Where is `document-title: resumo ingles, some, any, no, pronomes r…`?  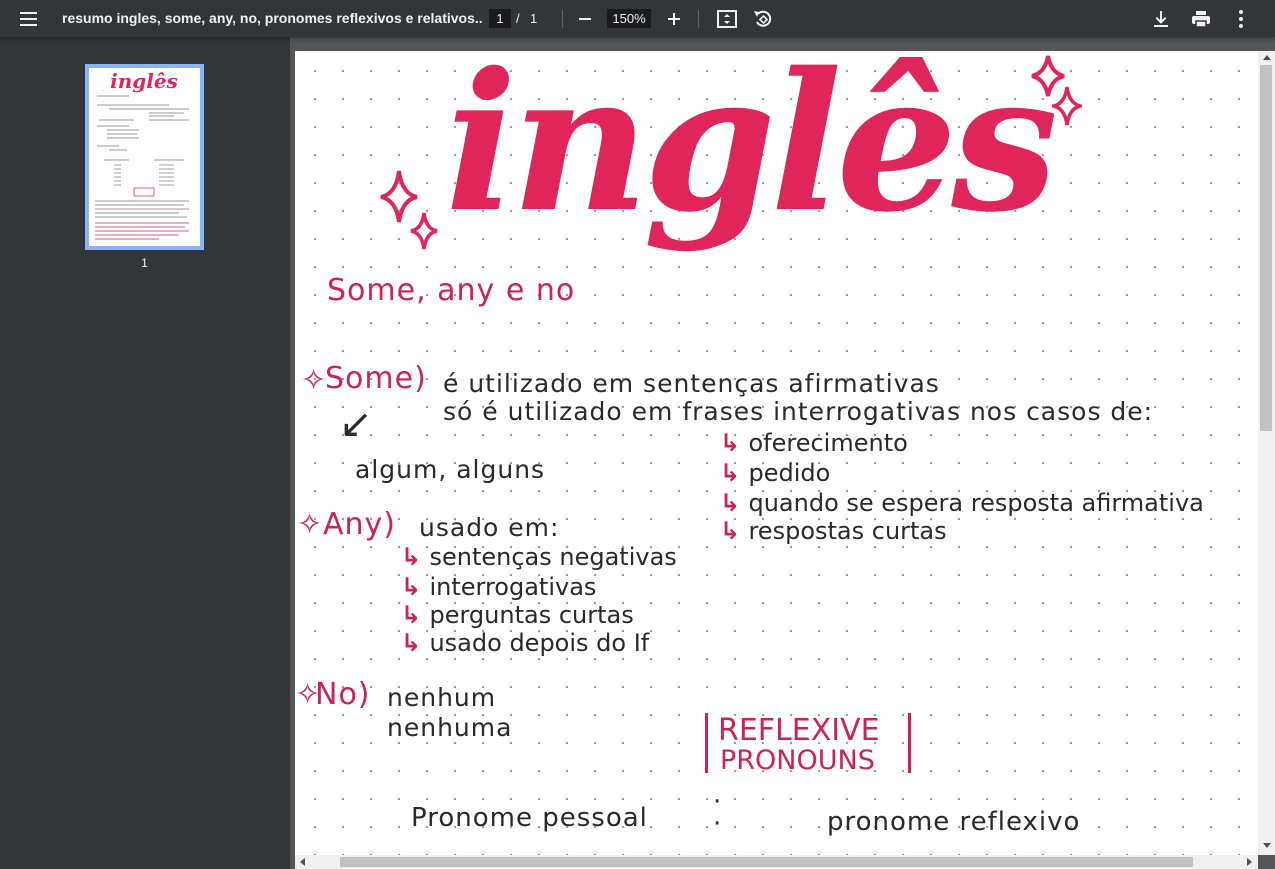 document-title: resumo ingles, some, any, no, pronomes r… is located at coordinates (272, 18).